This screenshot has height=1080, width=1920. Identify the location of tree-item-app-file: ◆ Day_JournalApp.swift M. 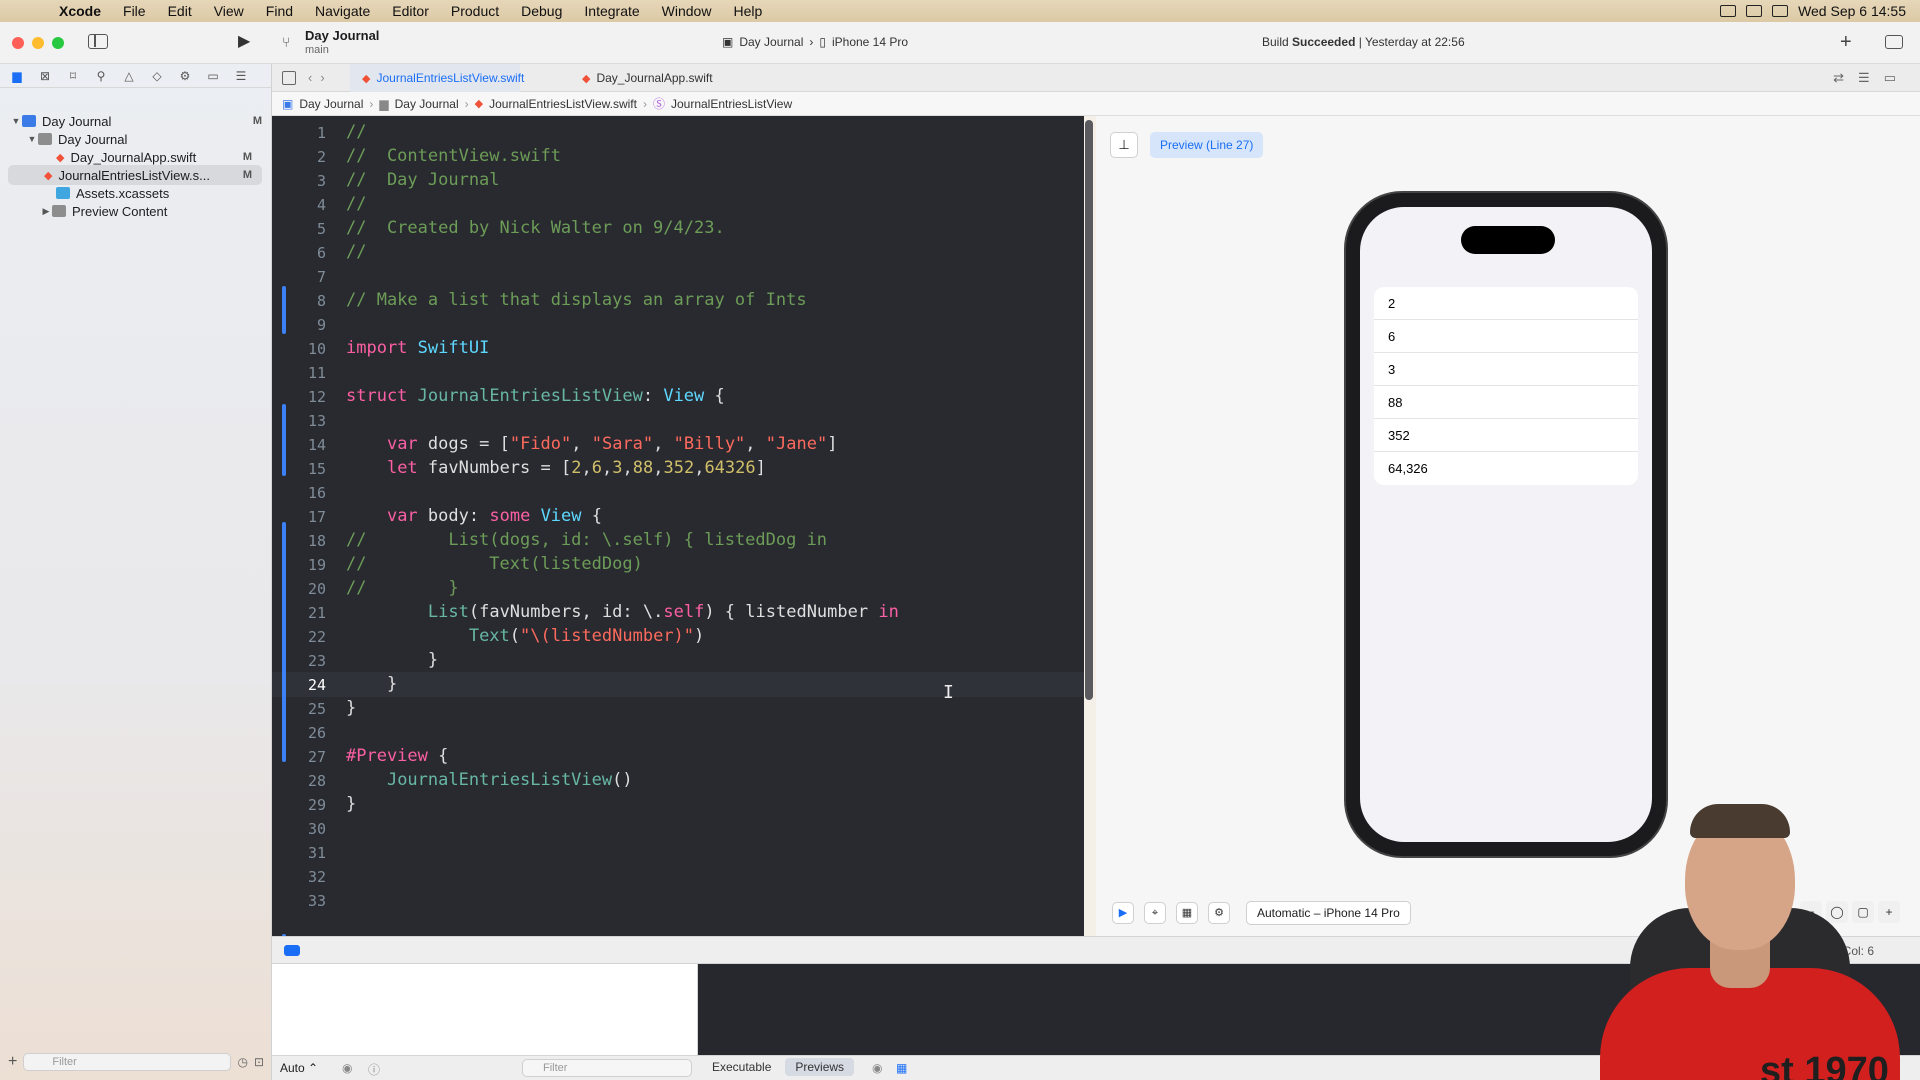
(153, 157).